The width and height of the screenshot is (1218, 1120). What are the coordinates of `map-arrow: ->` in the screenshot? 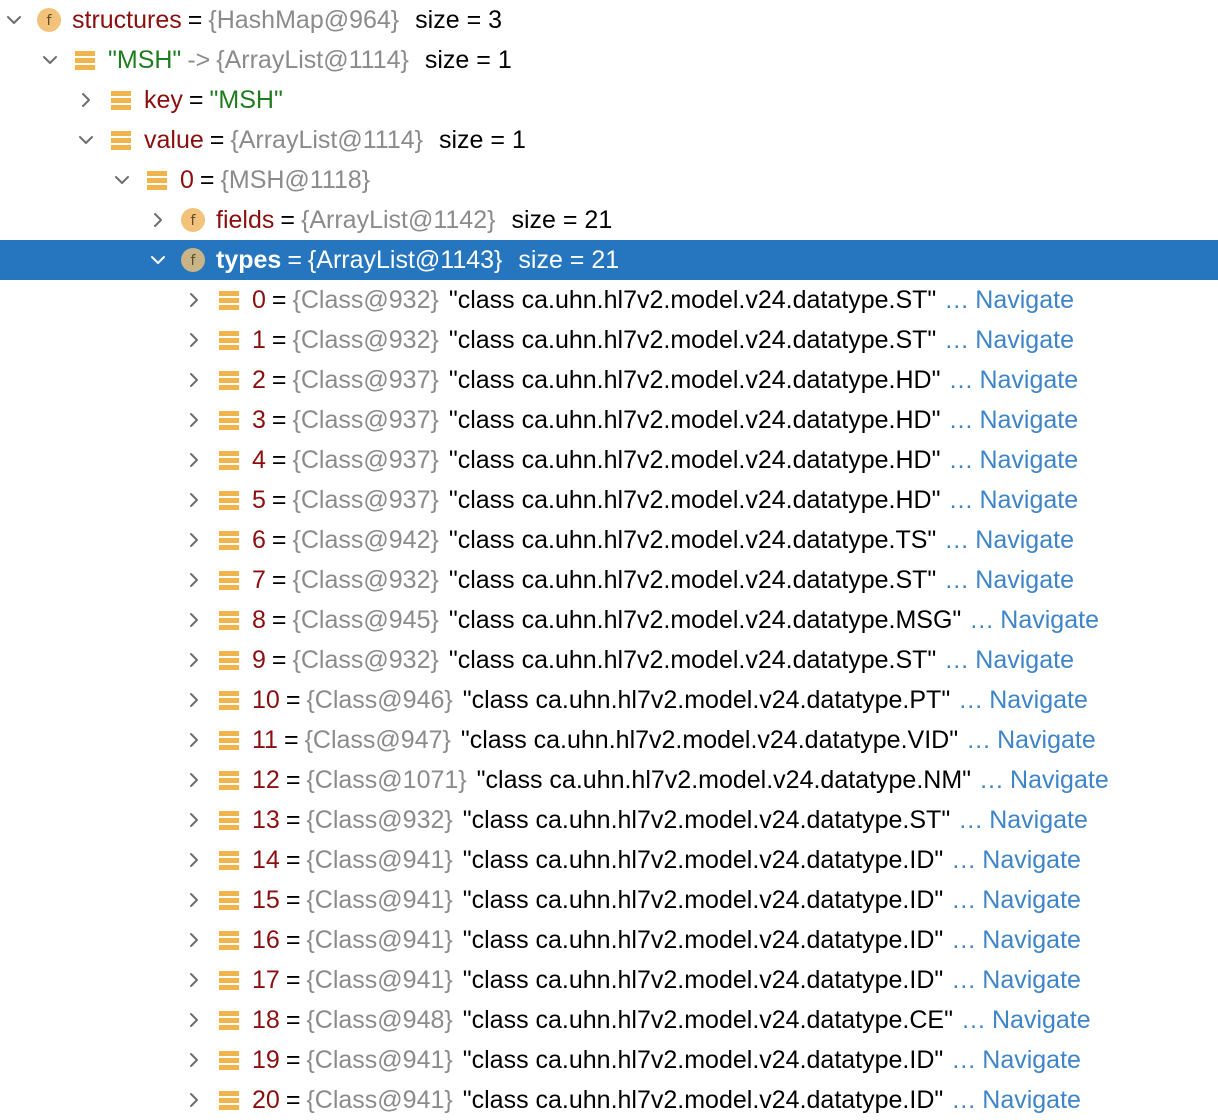 It's located at (199, 59).